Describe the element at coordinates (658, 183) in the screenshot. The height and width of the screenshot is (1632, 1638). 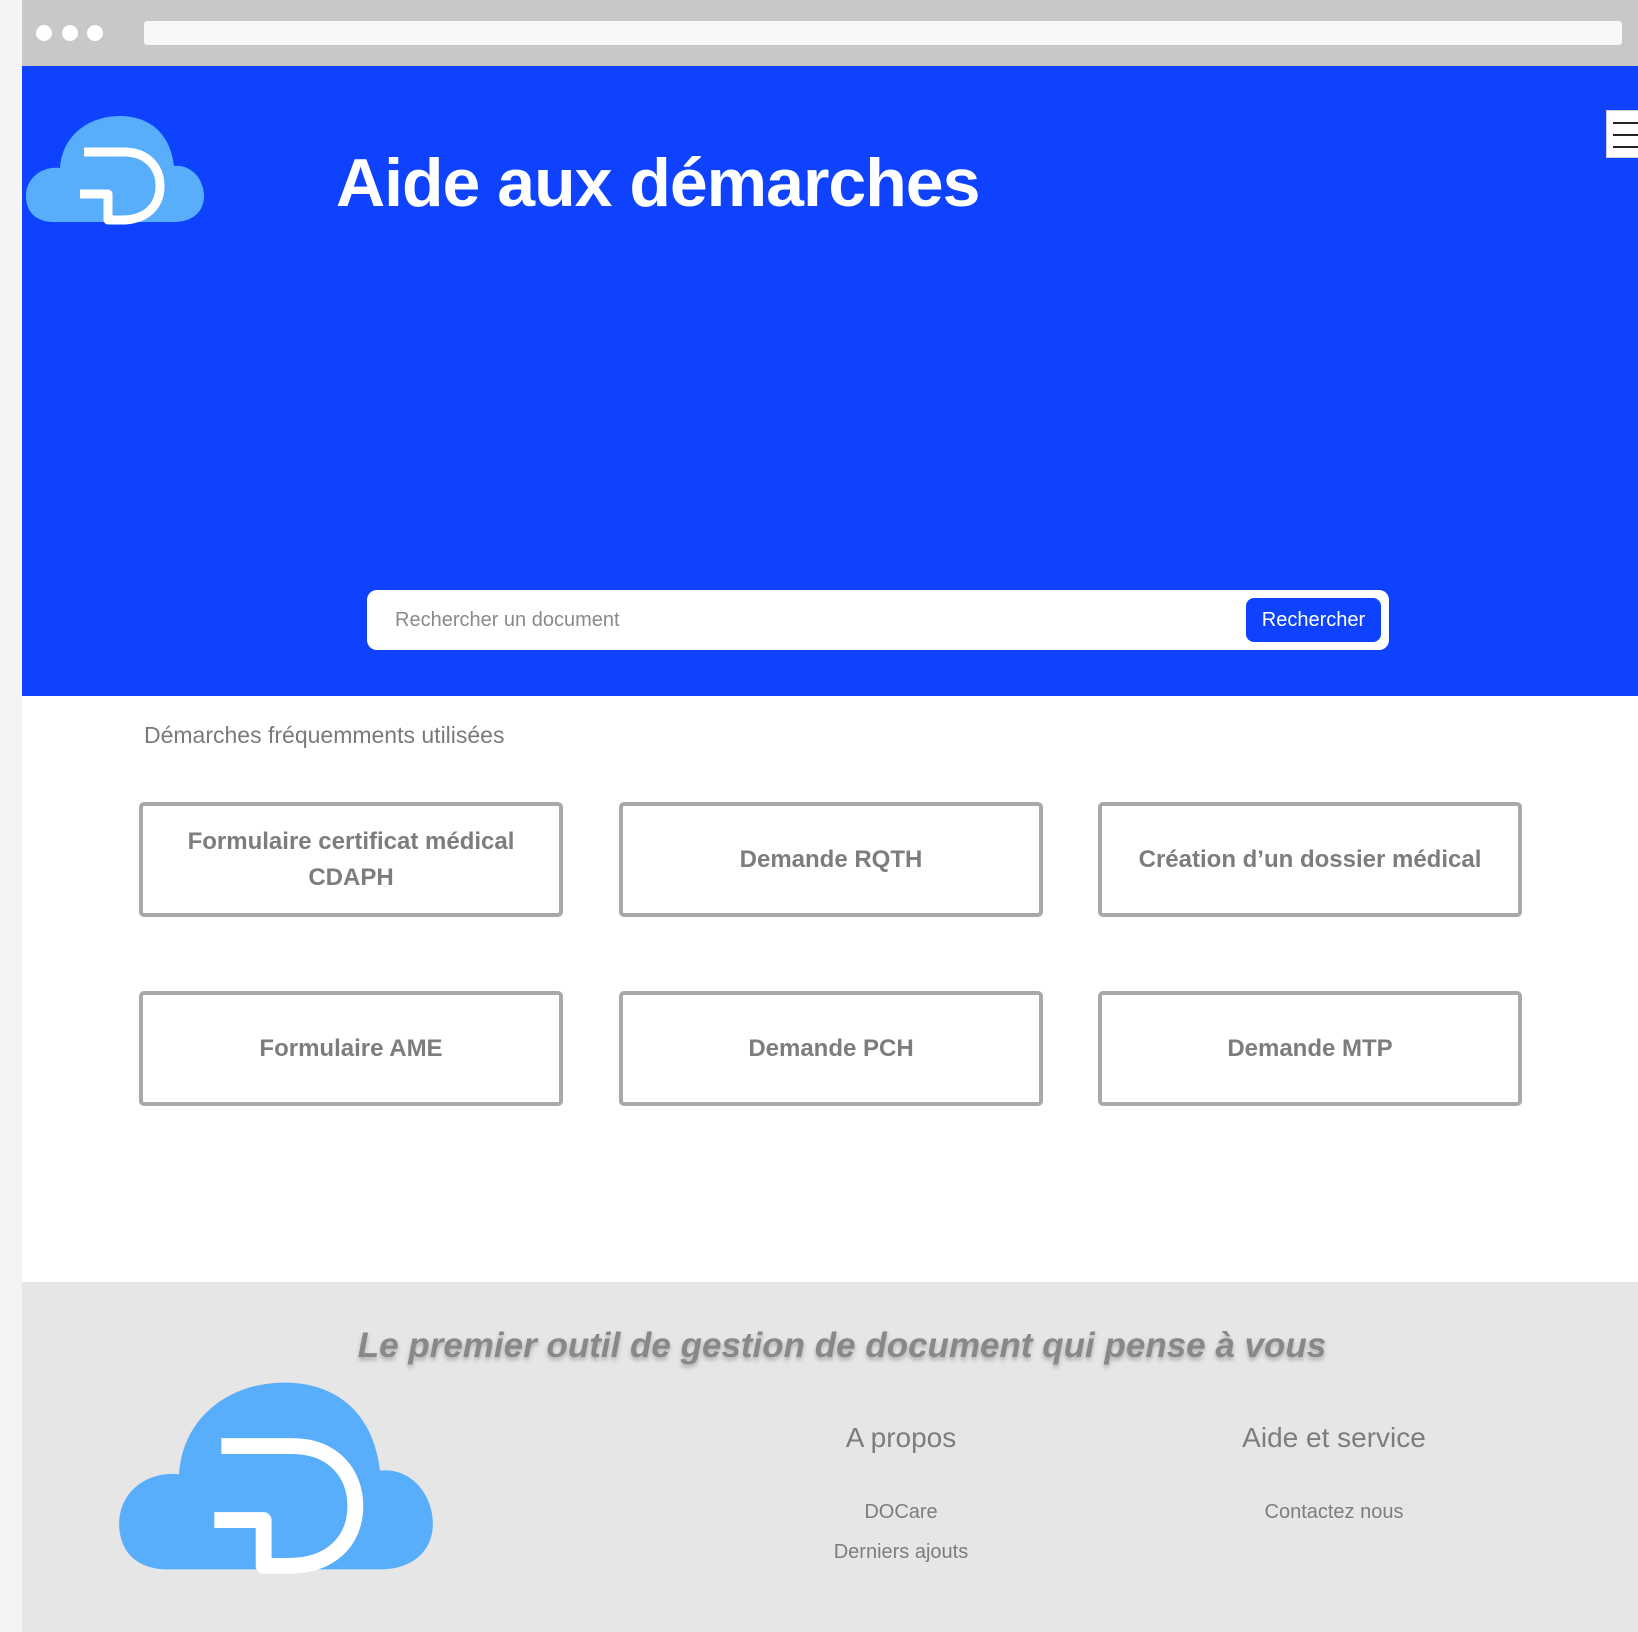
I see `page-title: Aide aux démarches` at that location.